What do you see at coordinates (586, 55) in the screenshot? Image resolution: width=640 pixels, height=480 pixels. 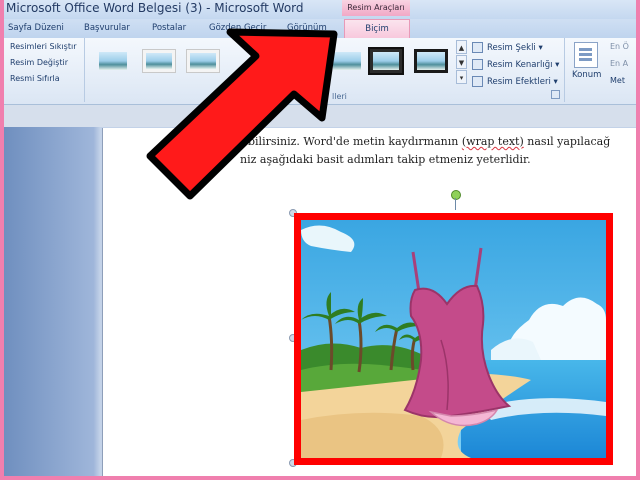 I see `position-icon` at bounding box center [586, 55].